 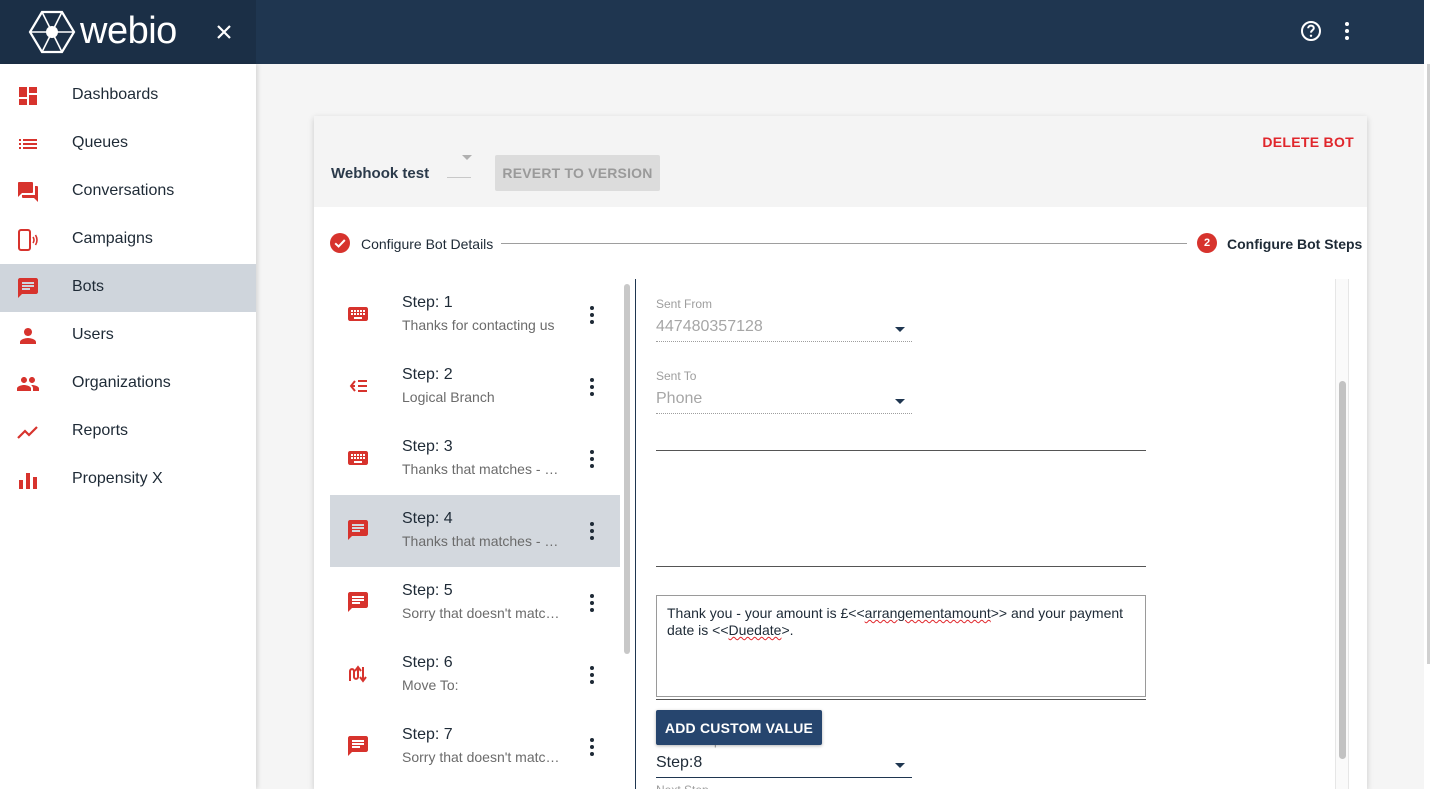 I want to click on step-item-3: Step: 3 Thanks that matches - please, so click(x=475, y=459).